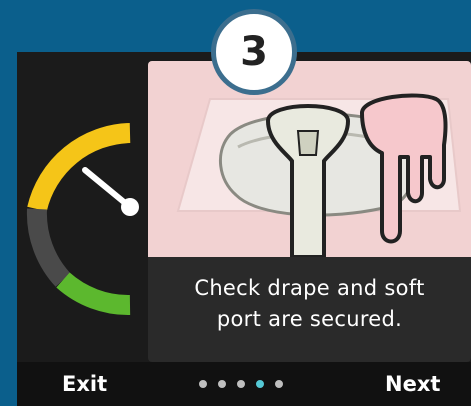  Describe the element at coordinates (309, 304) in the screenshot. I see `step-instruction: Check drape and soft port are secured.` at that location.